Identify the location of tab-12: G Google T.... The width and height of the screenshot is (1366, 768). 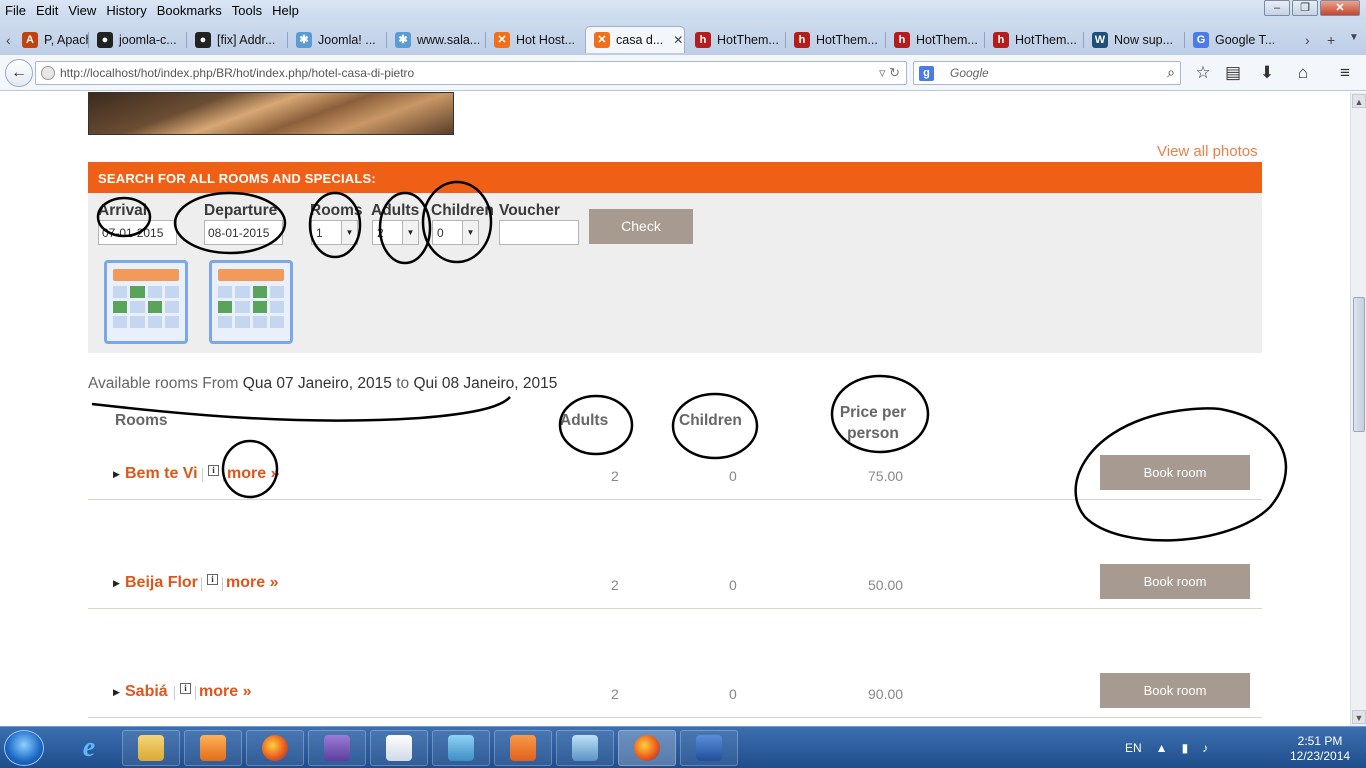
(1237, 39).